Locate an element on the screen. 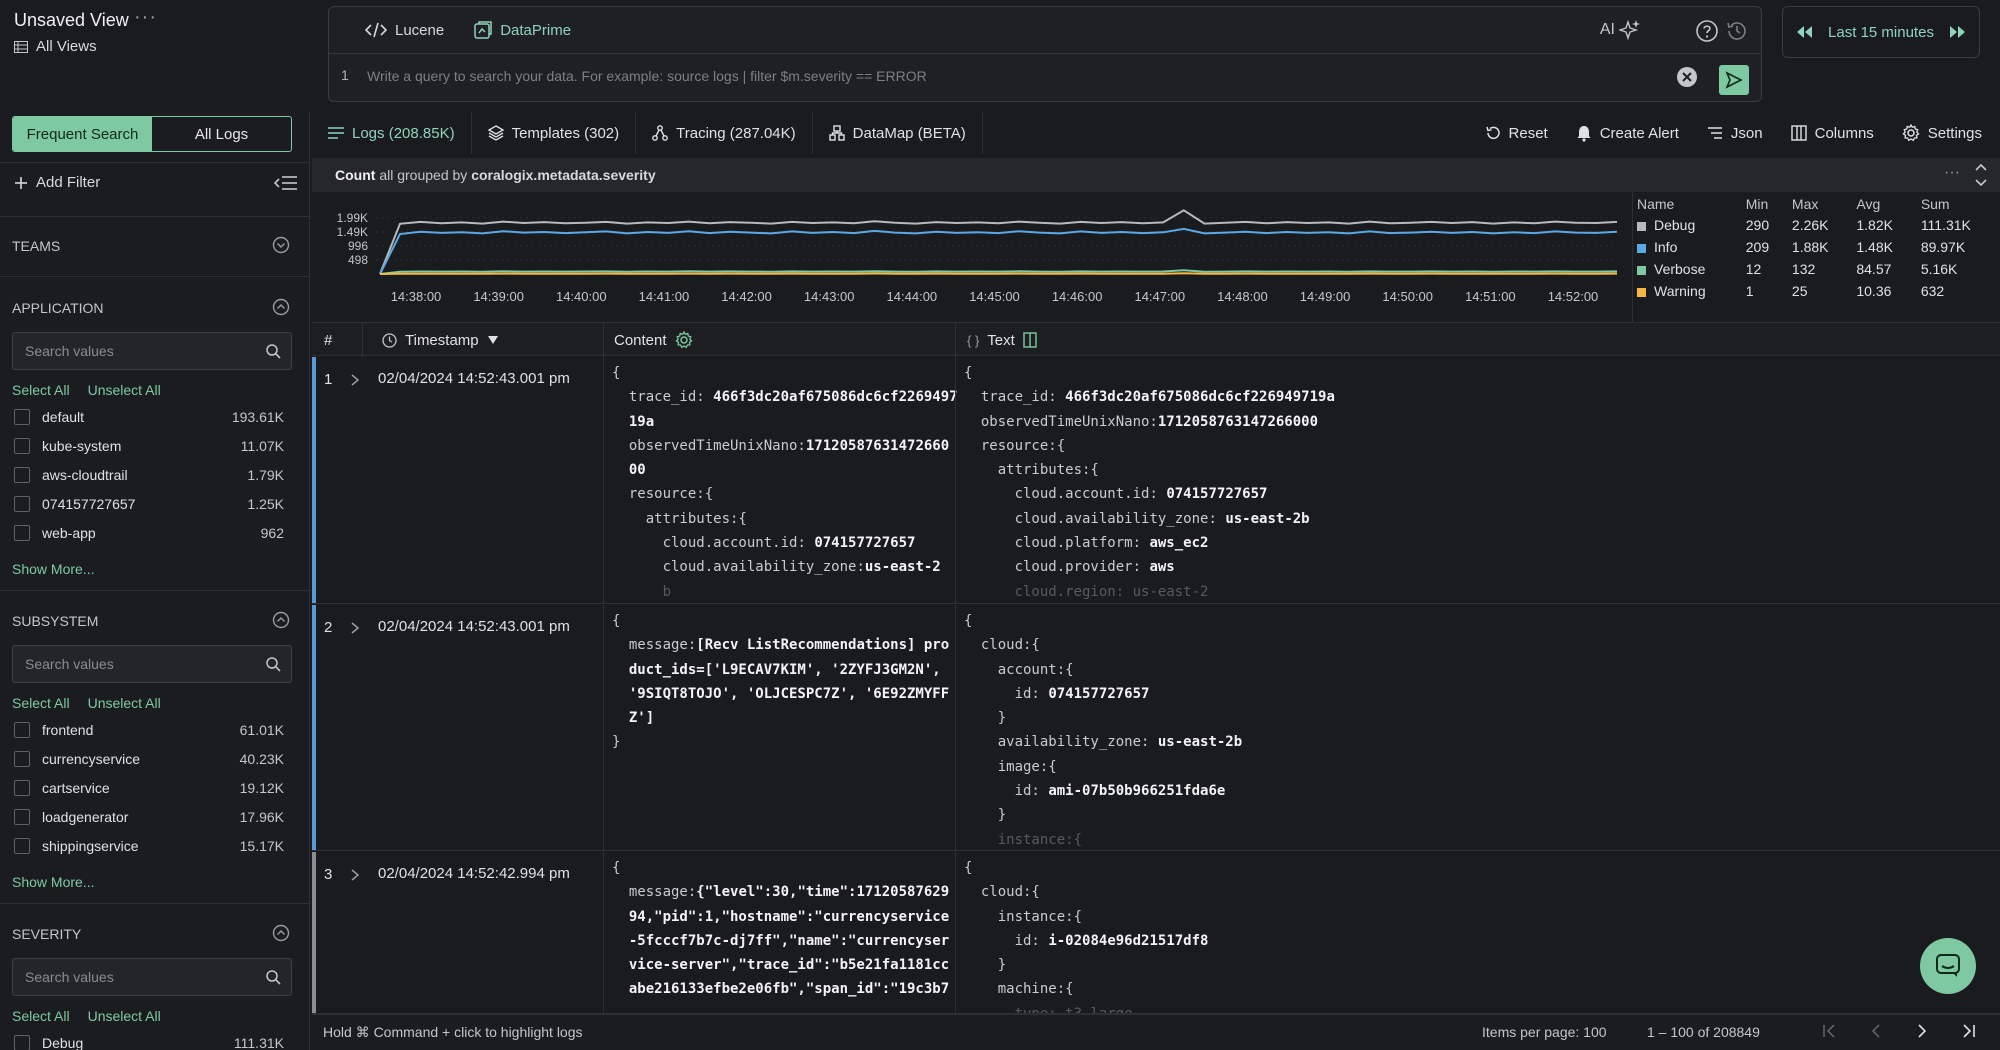 The height and width of the screenshot is (1050, 2000). add-filter-button: Add Filter is located at coordinates (57, 182).